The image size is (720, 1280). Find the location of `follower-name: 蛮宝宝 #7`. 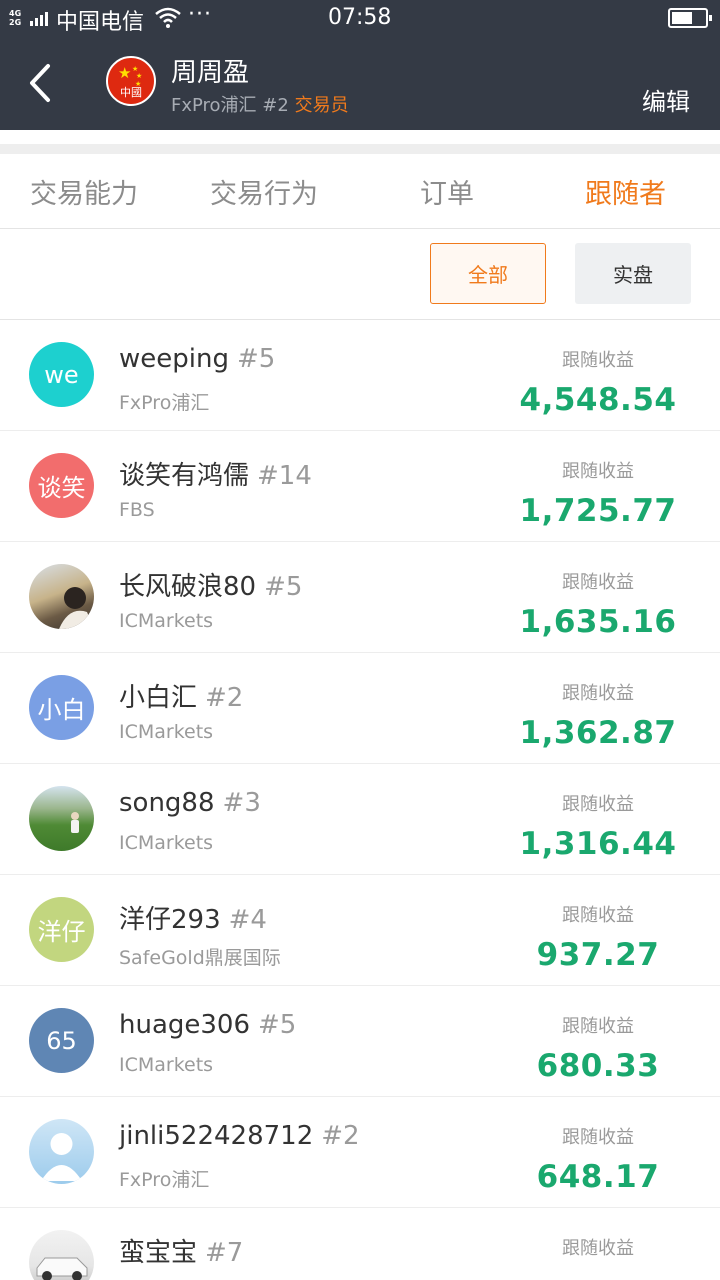

follower-name: 蛮宝宝 #7 is located at coordinates (181, 1253).